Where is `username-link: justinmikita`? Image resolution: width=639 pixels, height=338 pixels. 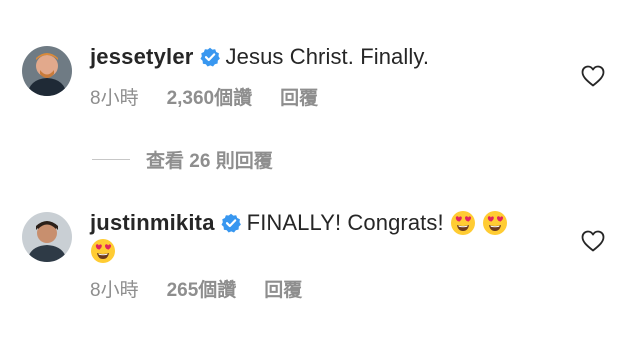
username-link: justinmikita is located at coordinates (152, 222).